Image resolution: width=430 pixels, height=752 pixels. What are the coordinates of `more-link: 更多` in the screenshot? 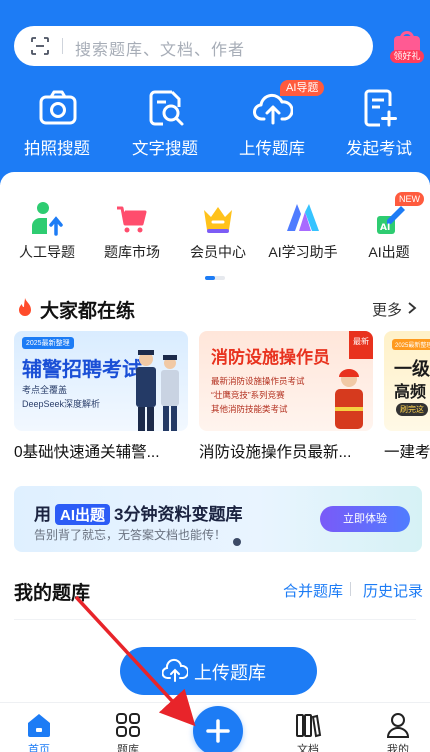 It's located at (387, 309).